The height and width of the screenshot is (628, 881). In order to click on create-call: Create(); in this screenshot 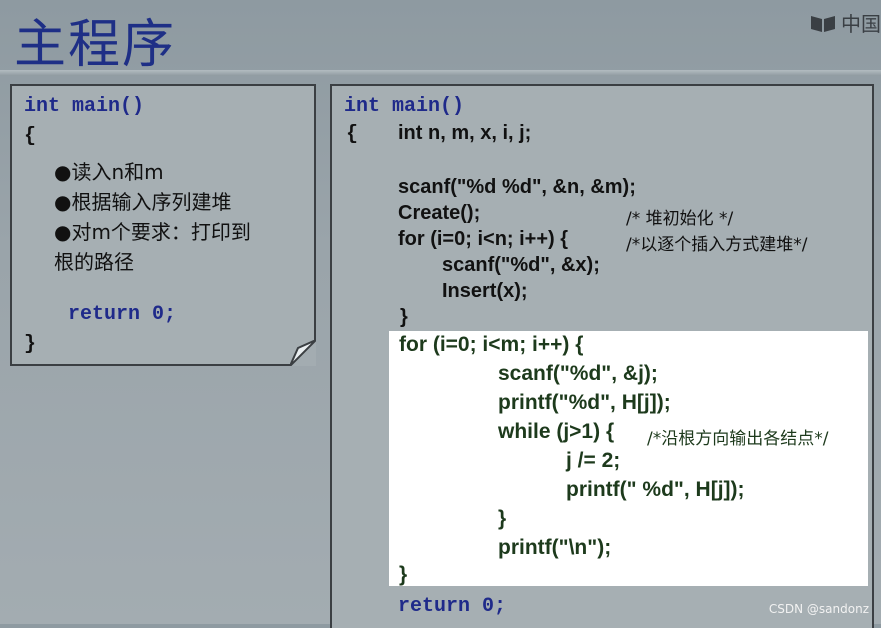, I will do `click(439, 213)`.